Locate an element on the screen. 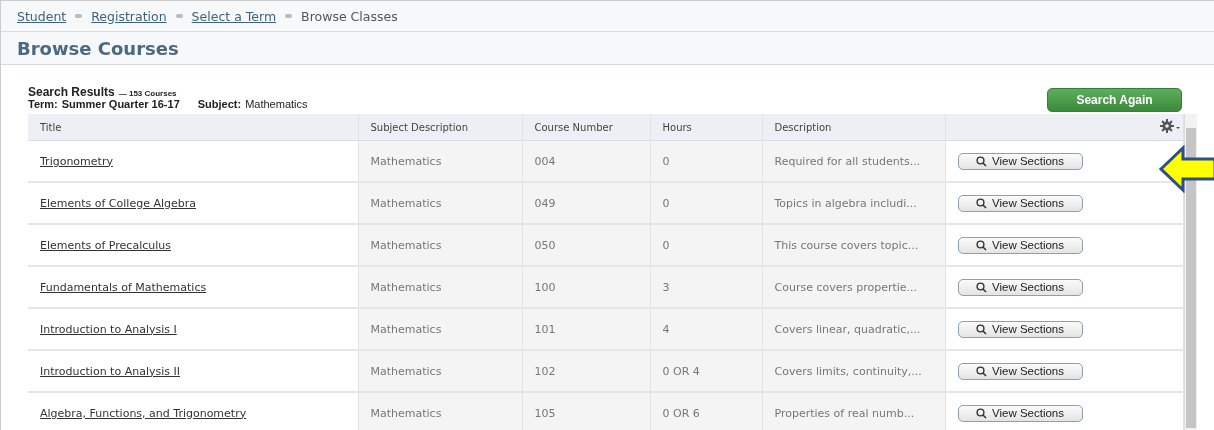  table-cell: 101 is located at coordinates (545, 329).